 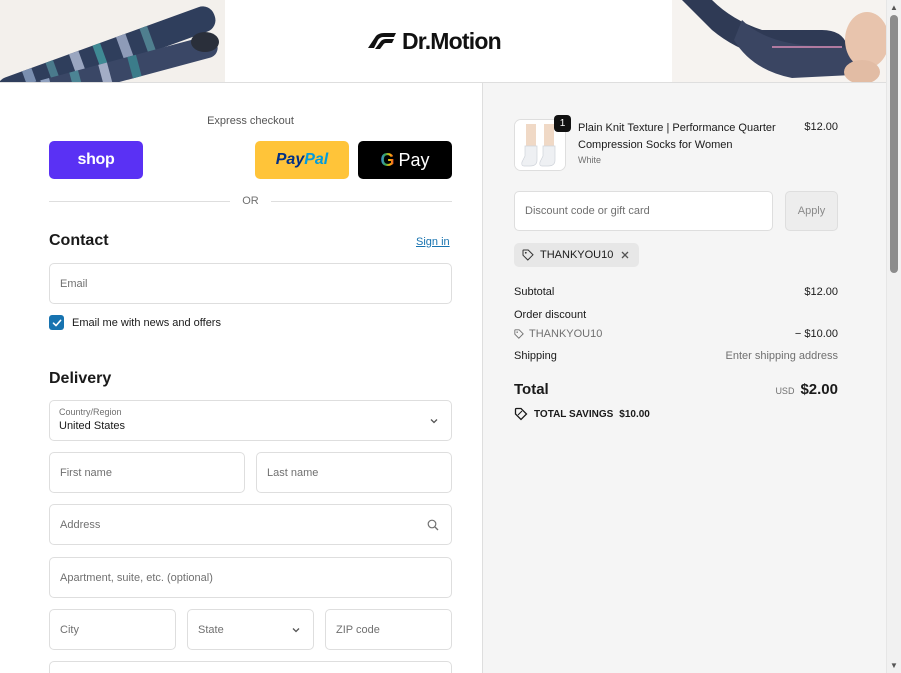 I want to click on apply-button: Apply, so click(x=811, y=211).